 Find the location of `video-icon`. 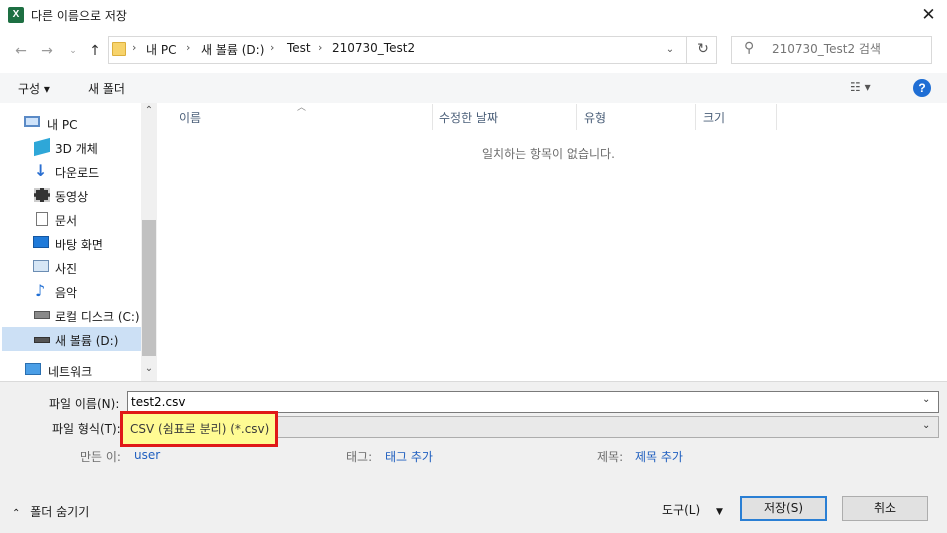

video-icon is located at coordinates (42, 195).